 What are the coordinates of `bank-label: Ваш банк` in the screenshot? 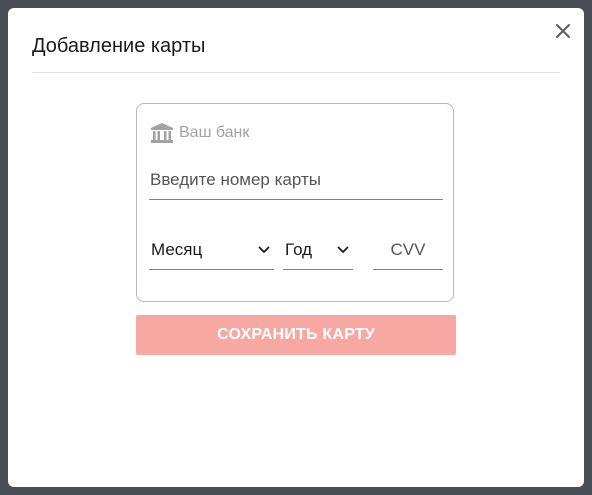 It's located at (214, 132).